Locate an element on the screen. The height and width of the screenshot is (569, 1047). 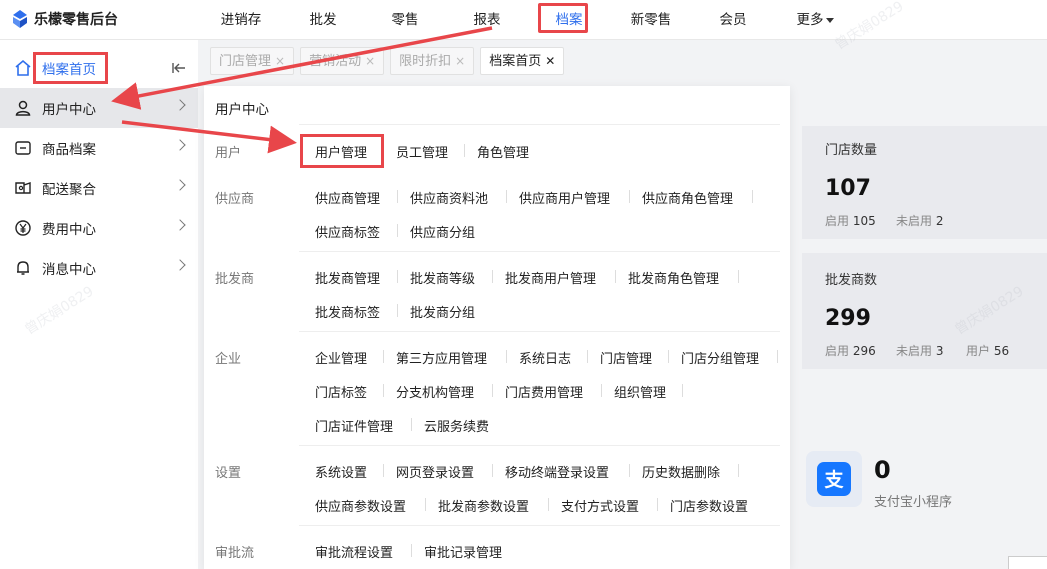
menu-link: 供应商角色管理 is located at coordinates (687, 197).